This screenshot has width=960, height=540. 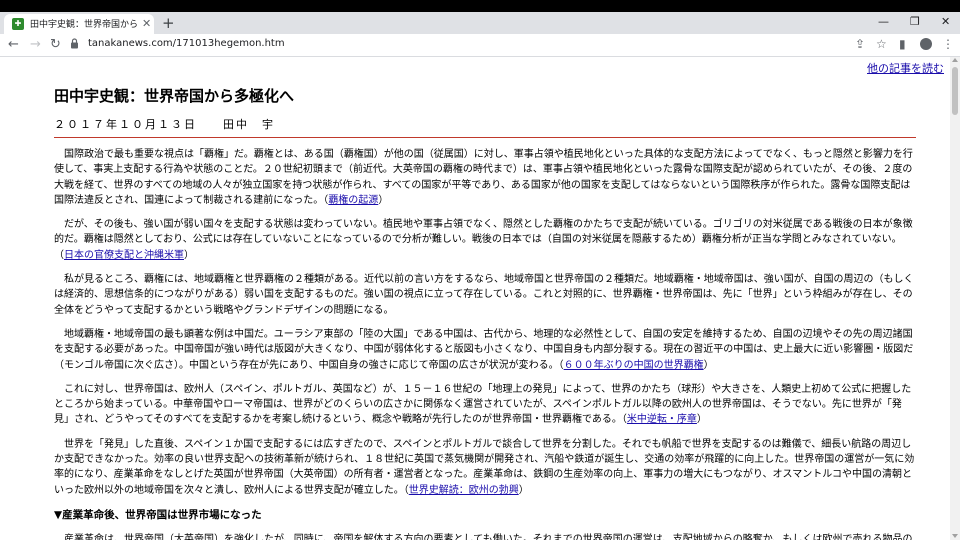 I want to click on link-china-hegemony: ６００年ぶりの中国の世界覇権, so click(x=634, y=365).